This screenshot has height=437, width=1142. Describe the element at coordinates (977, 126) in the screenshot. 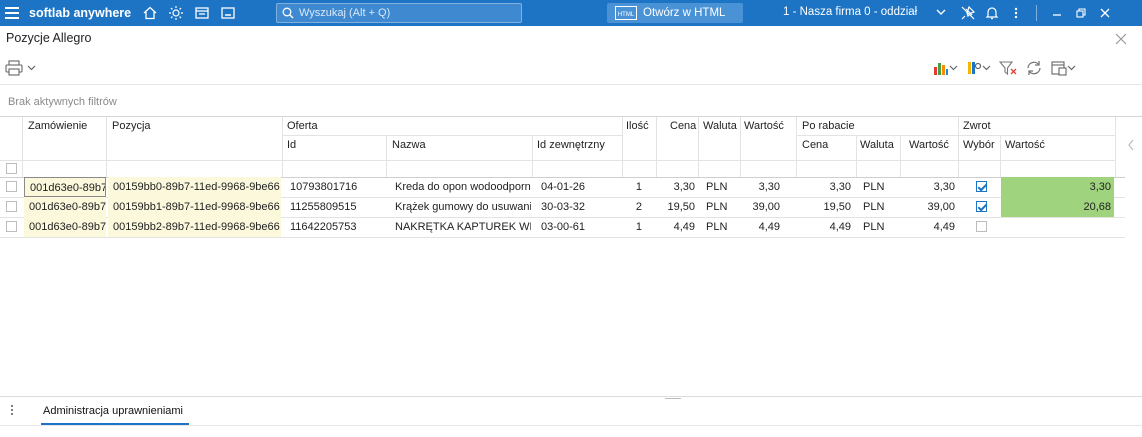

I see `col-zwrot: Zwrot` at that location.